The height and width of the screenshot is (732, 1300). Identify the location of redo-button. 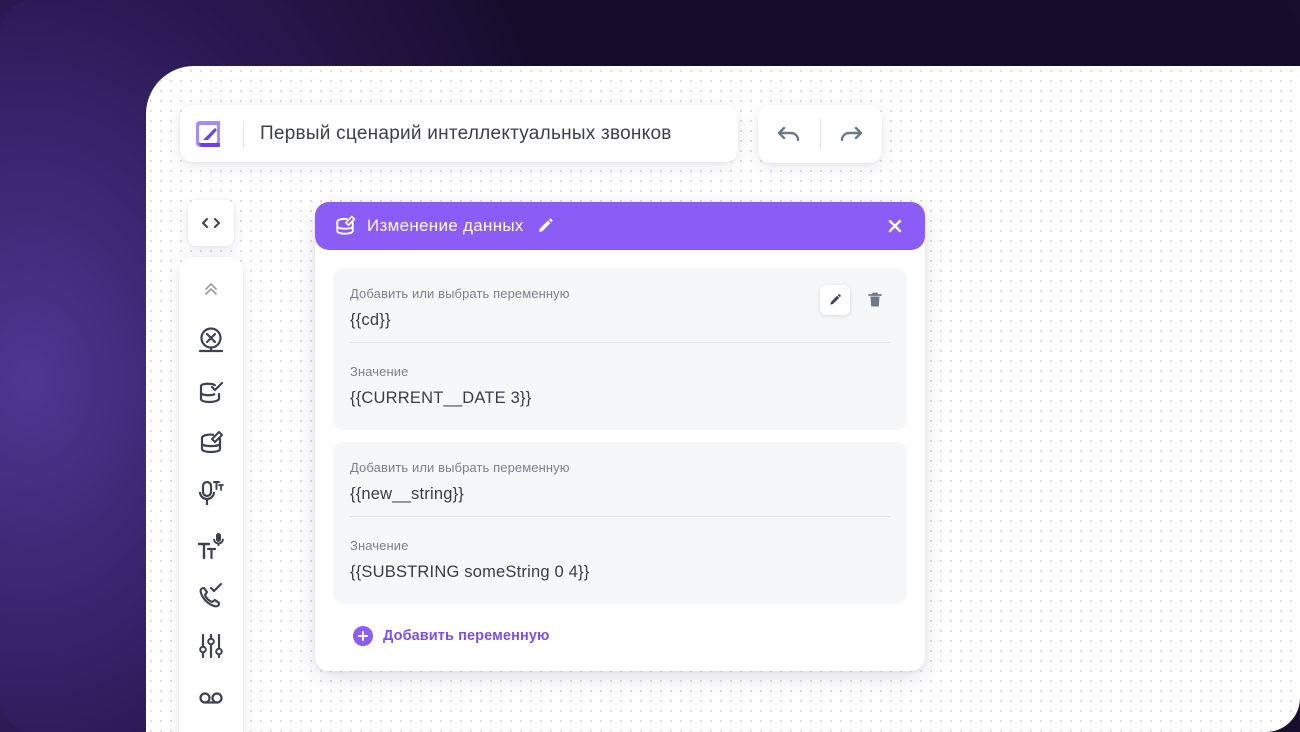
(851, 134).